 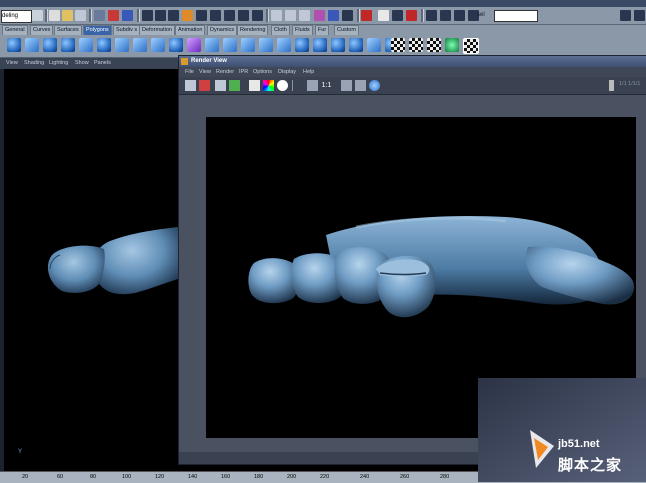 I want to click on input-line-icon, so click(x=366, y=15).